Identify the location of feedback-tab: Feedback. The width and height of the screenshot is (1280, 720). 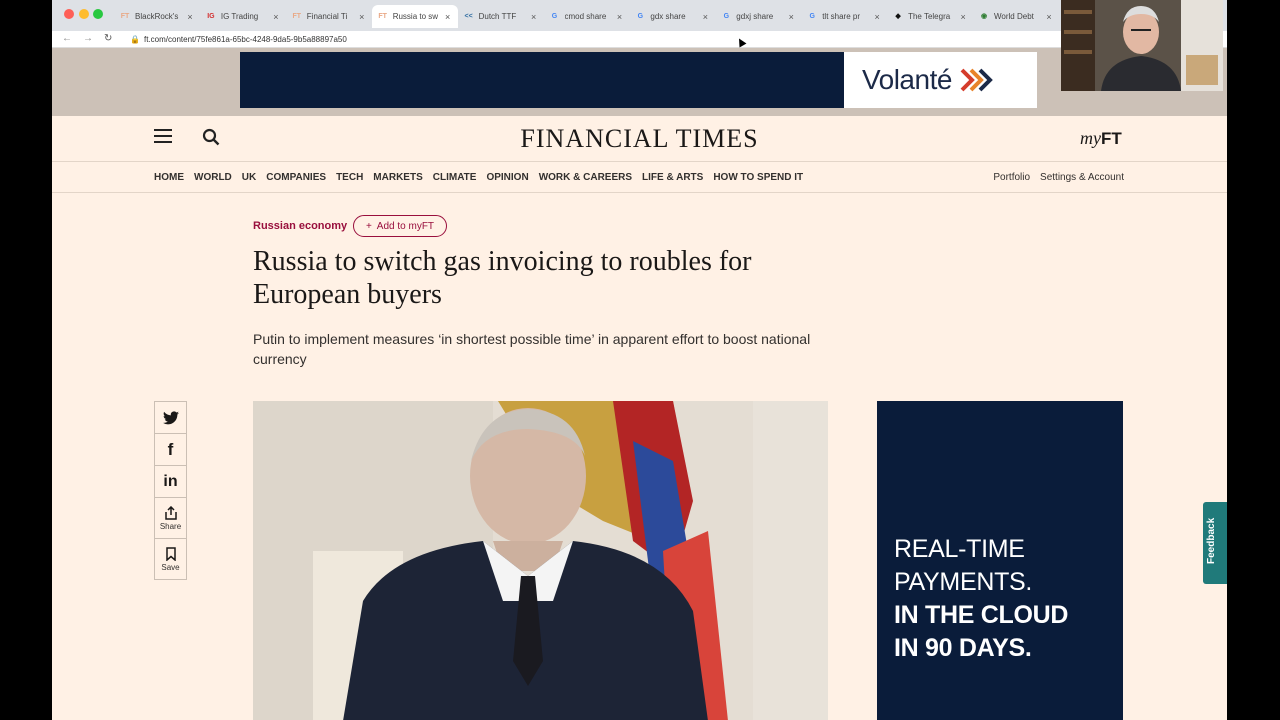
(1215, 543).